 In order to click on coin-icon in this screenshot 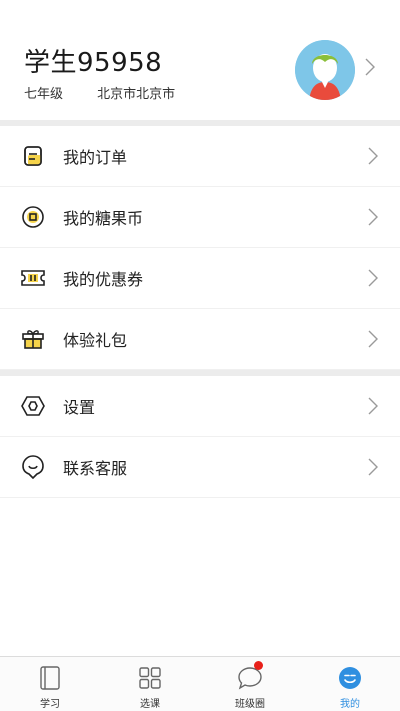, I will do `click(33, 217)`.